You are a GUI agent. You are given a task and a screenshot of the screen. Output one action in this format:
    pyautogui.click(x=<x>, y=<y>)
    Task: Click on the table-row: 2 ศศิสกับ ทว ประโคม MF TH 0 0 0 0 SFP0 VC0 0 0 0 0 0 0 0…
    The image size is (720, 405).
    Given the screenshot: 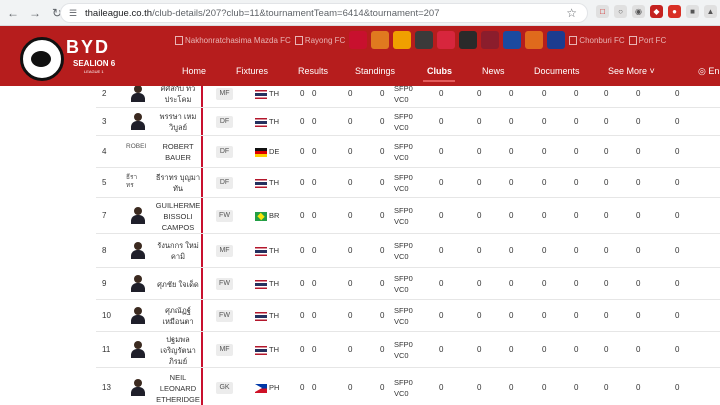 What is the action you would take?
    pyautogui.click(x=408, y=97)
    